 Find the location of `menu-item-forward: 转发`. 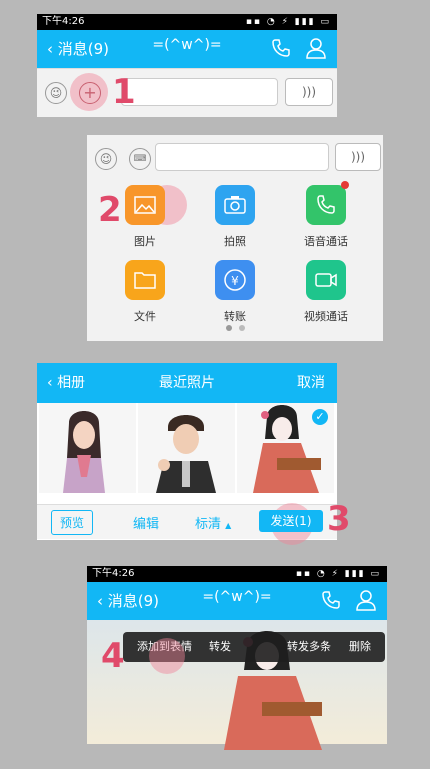

menu-item-forward: 转发 is located at coordinates (220, 647).